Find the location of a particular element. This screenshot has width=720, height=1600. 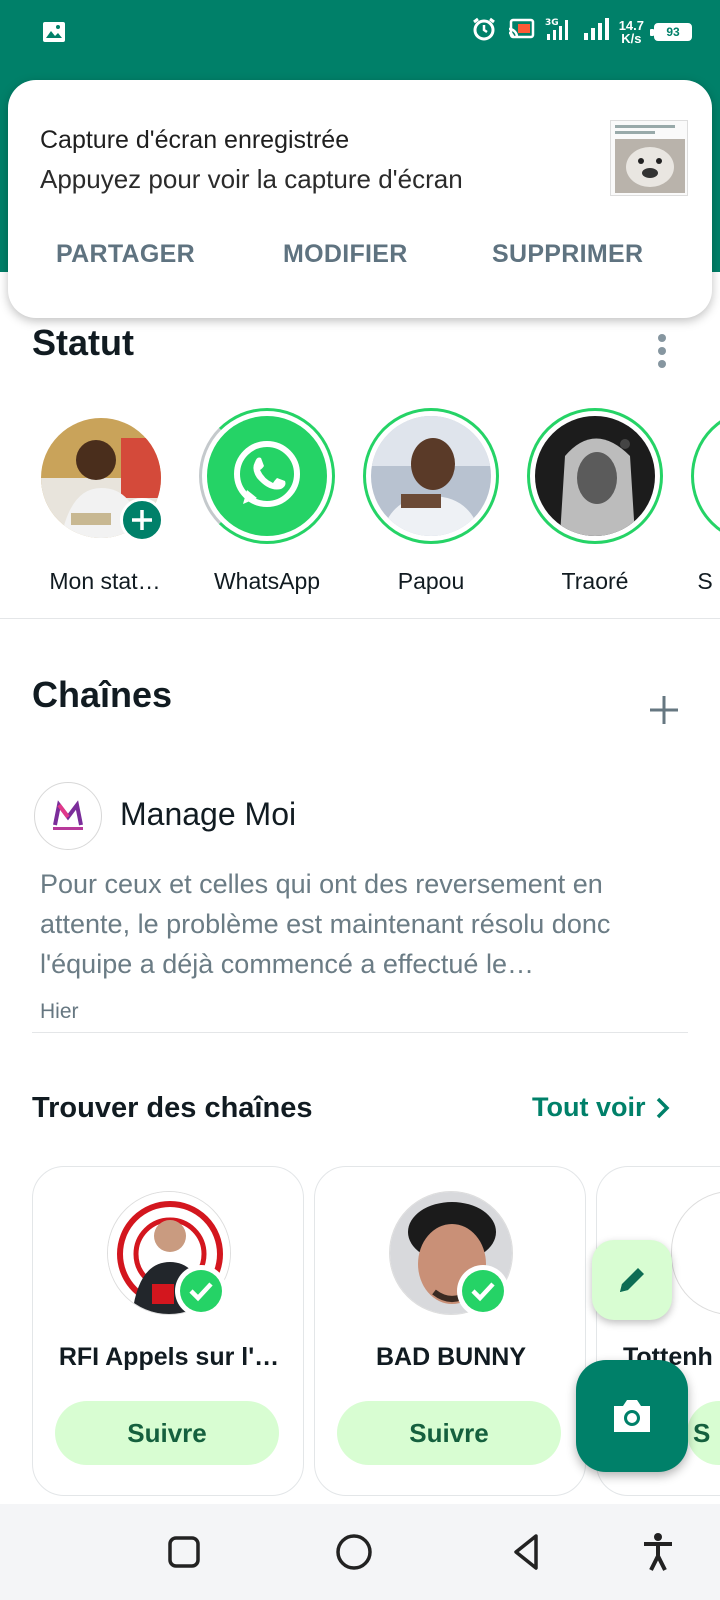

channel-card-name: BAD BUNNY is located at coordinates (451, 1357).